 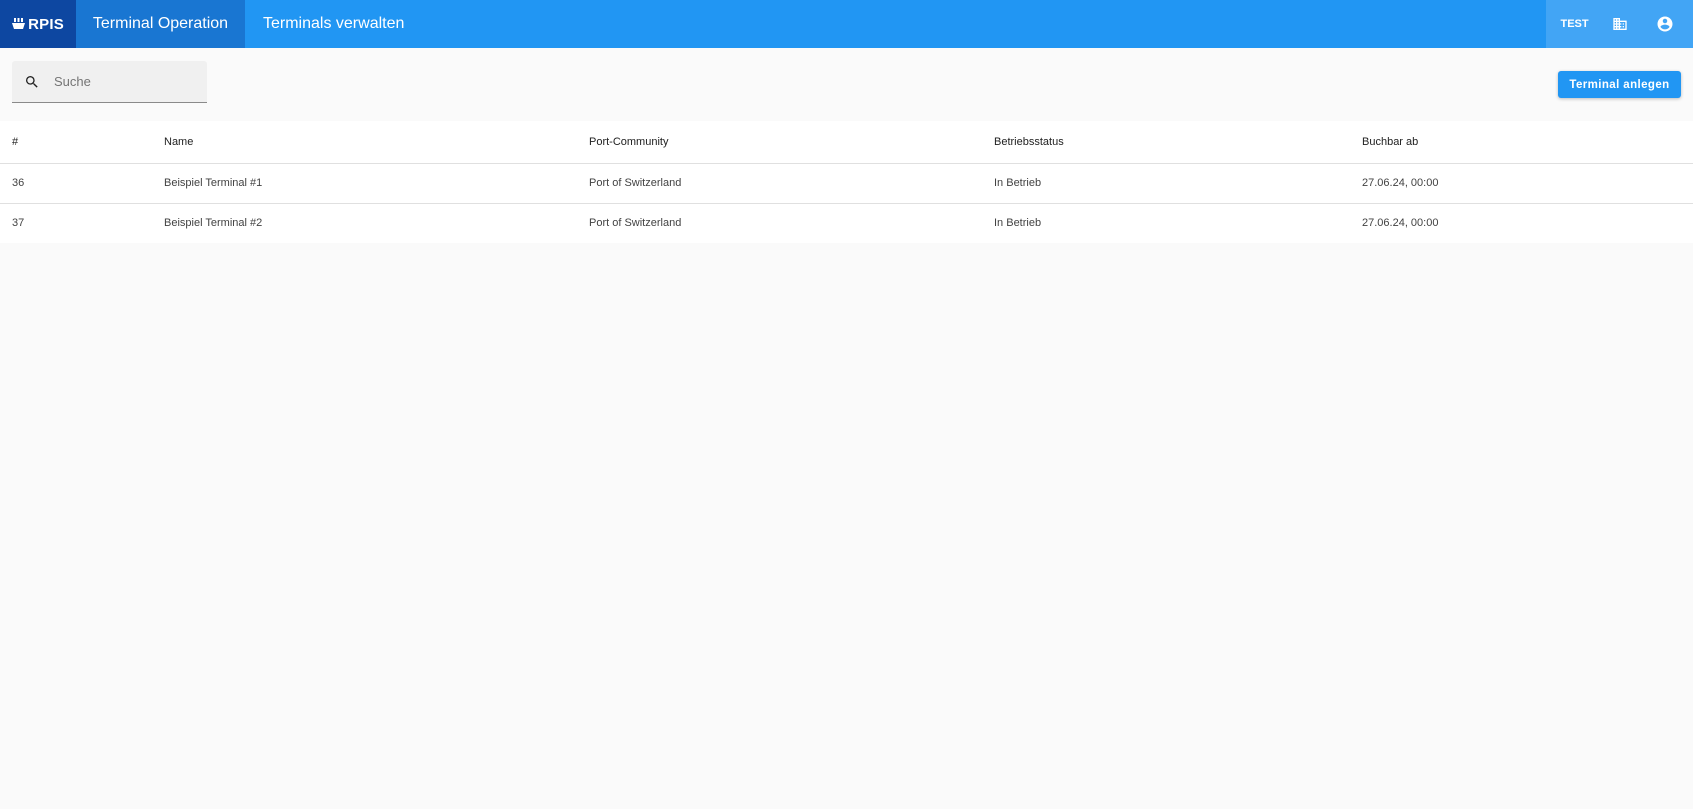 What do you see at coordinates (19, 23) in the screenshot?
I see `ship-logo-icon` at bounding box center [19, 23].